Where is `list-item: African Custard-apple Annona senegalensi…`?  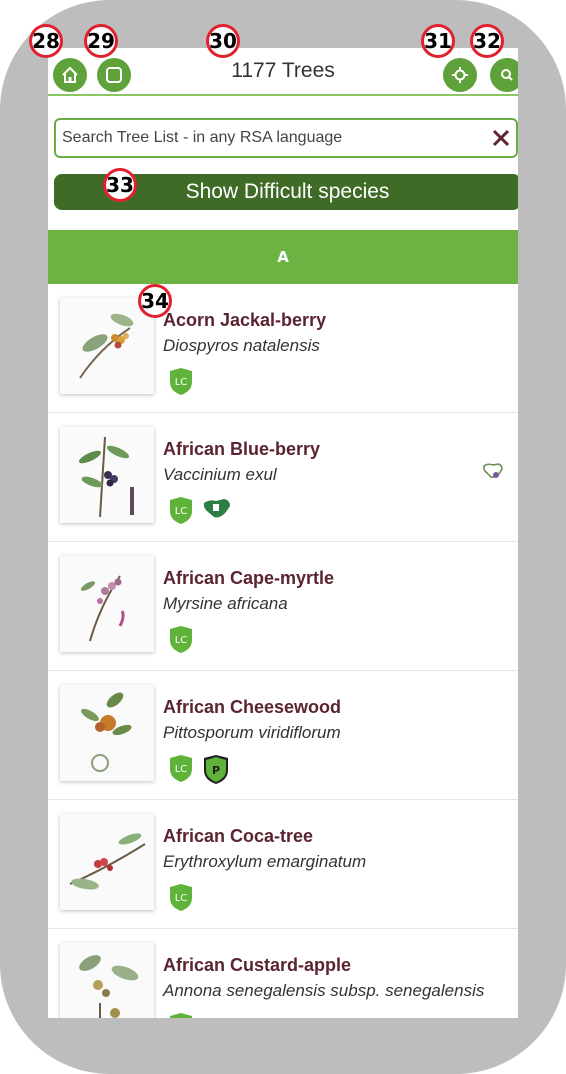 list-item: African Custard-apple Annona senegalensi… is located at coordinates (283, 973).